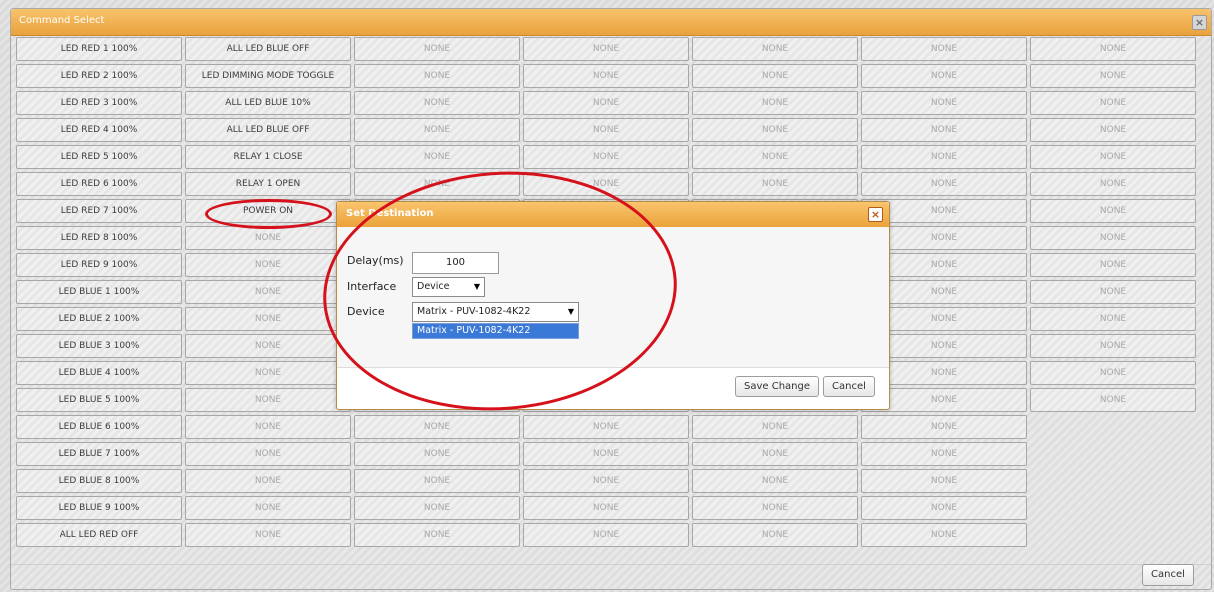 This screenshot has width=1214, height=592. Describe the element at coordinates (777, 386) in the screenshot. I see `save-change-button: Save Change` at that location.